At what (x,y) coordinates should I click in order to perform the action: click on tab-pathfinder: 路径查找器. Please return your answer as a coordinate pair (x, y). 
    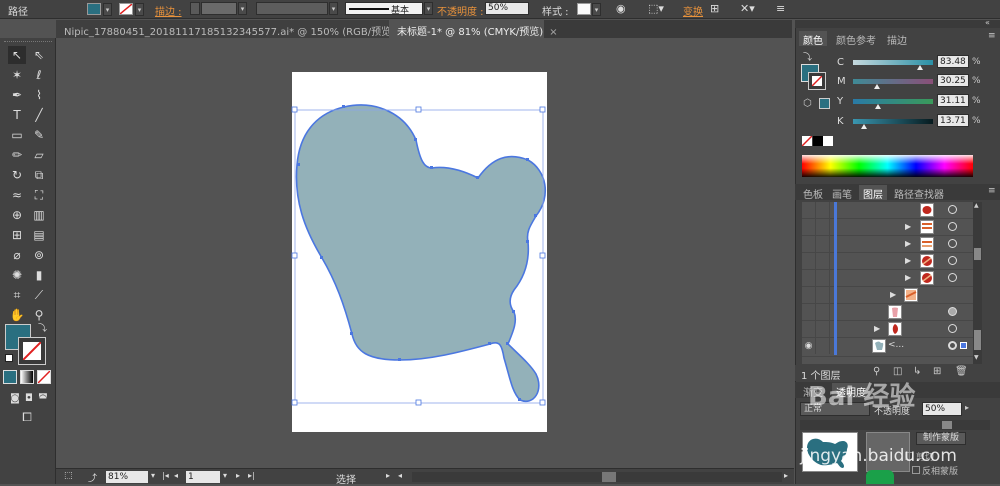
    Looking at the image, I should click on (919, 193).